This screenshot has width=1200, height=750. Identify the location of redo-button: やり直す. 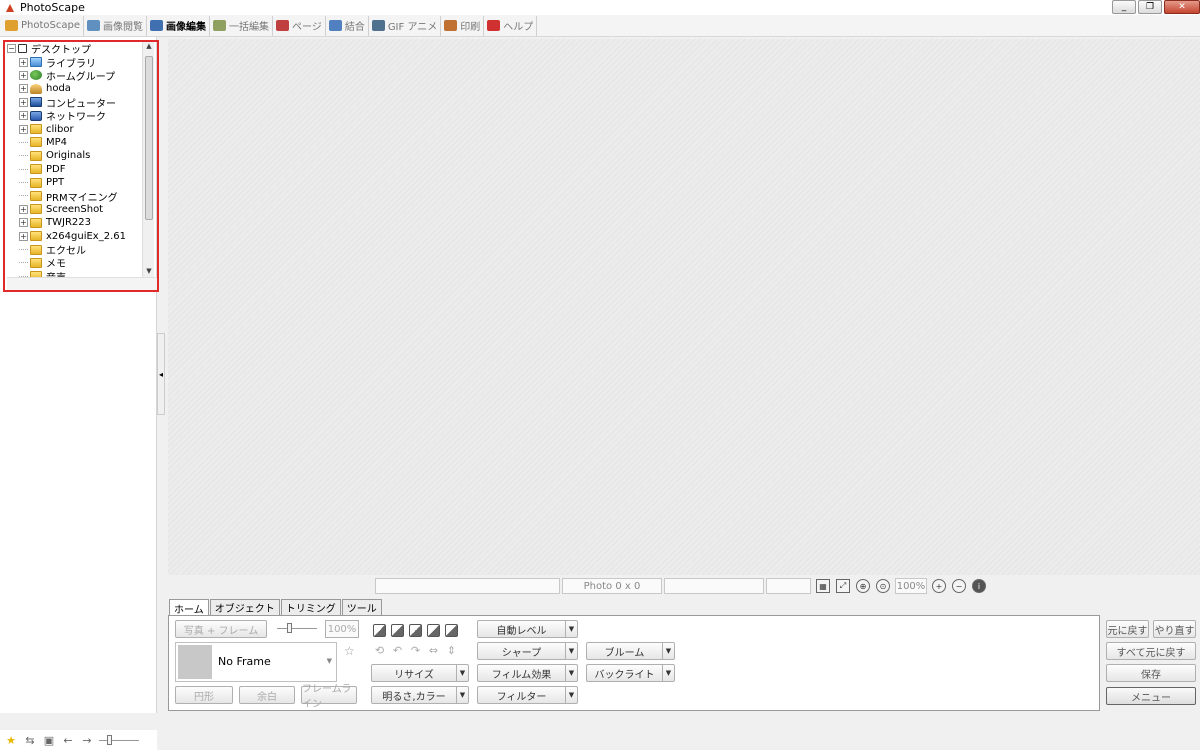
(1174, 629).